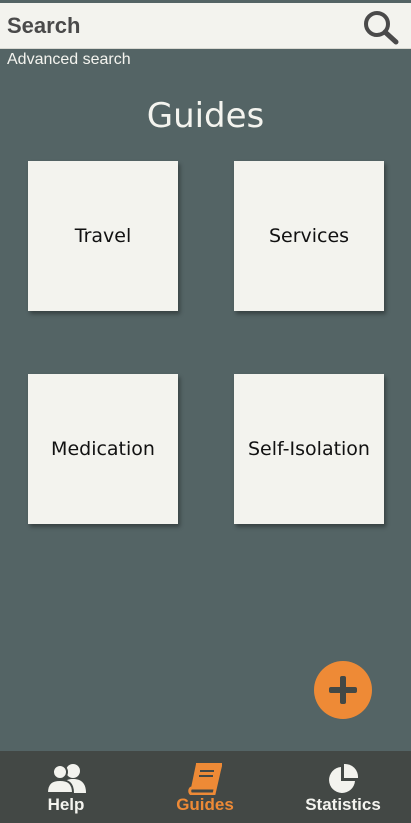 Image resolution: width=411 pixels, height=823 pixels. I want to click on guide-card-label: Medication, so click(103, 449).